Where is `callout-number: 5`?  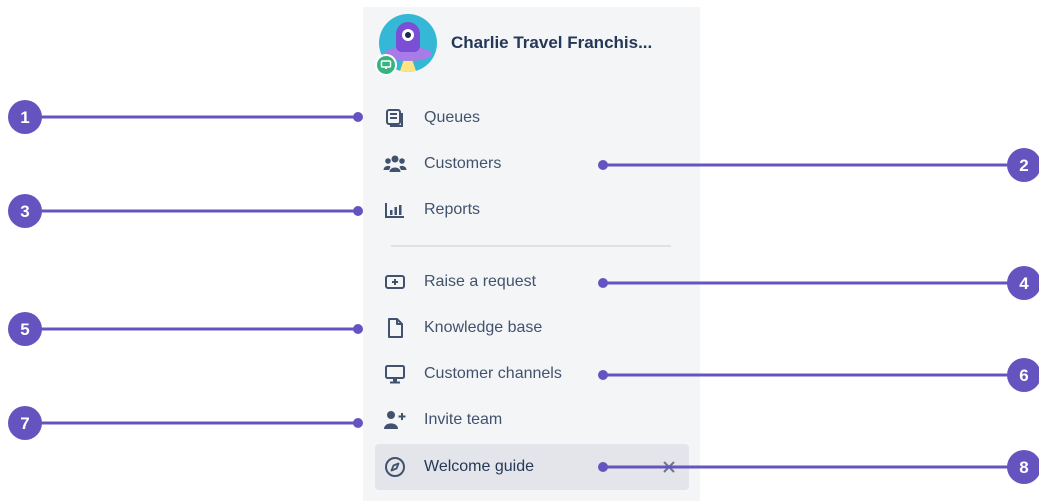 callout-number: 5 is located at coordinates (24, 329).